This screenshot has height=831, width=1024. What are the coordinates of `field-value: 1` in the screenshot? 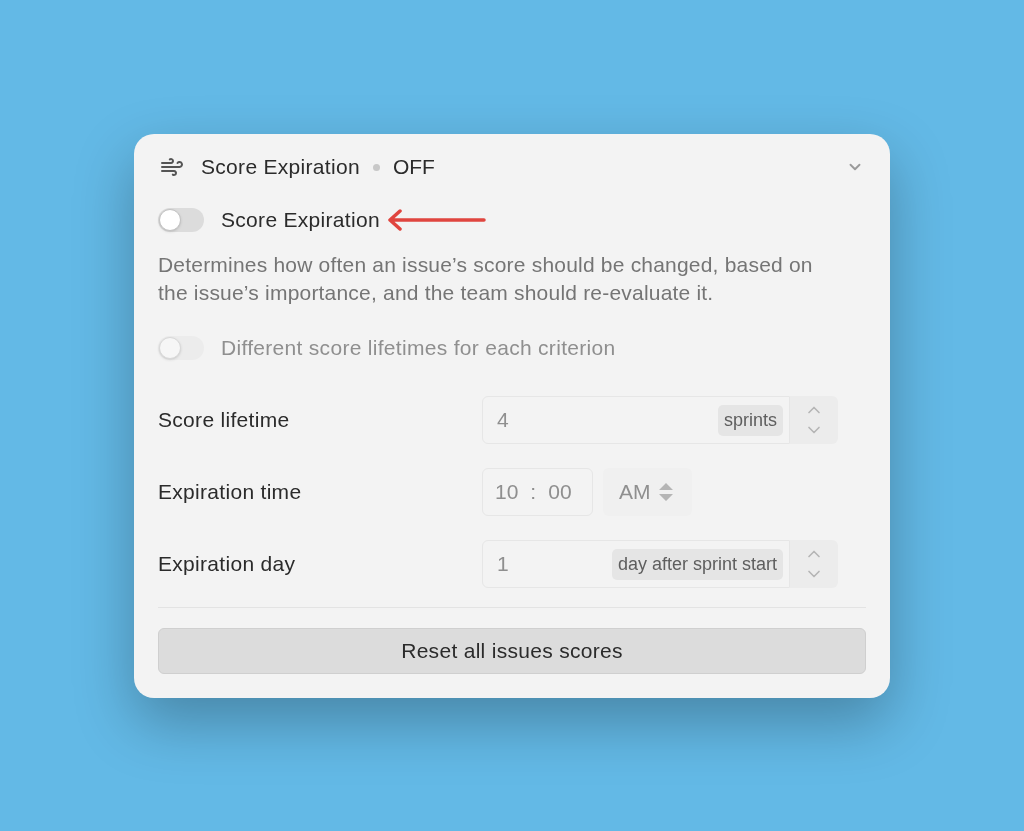 It's located at (503, 564).